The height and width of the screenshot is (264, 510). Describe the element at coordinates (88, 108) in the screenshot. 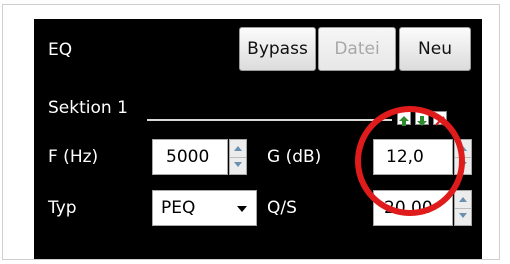

I see `section-title: Sektion 1` at that location.